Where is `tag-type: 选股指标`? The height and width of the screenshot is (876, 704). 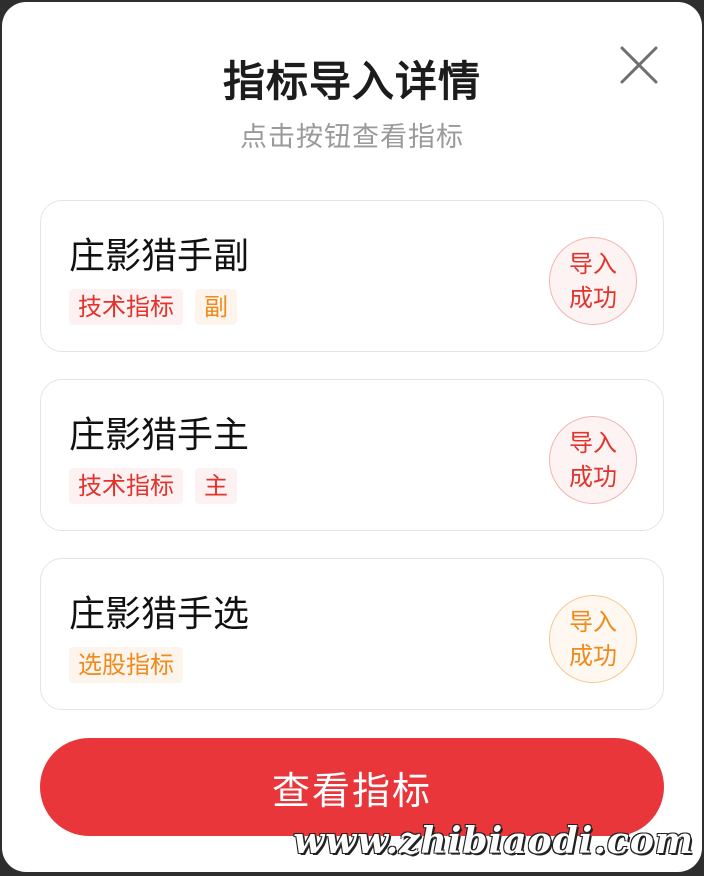 tag-type: 选股指标 is located at coordinates (126, 665).